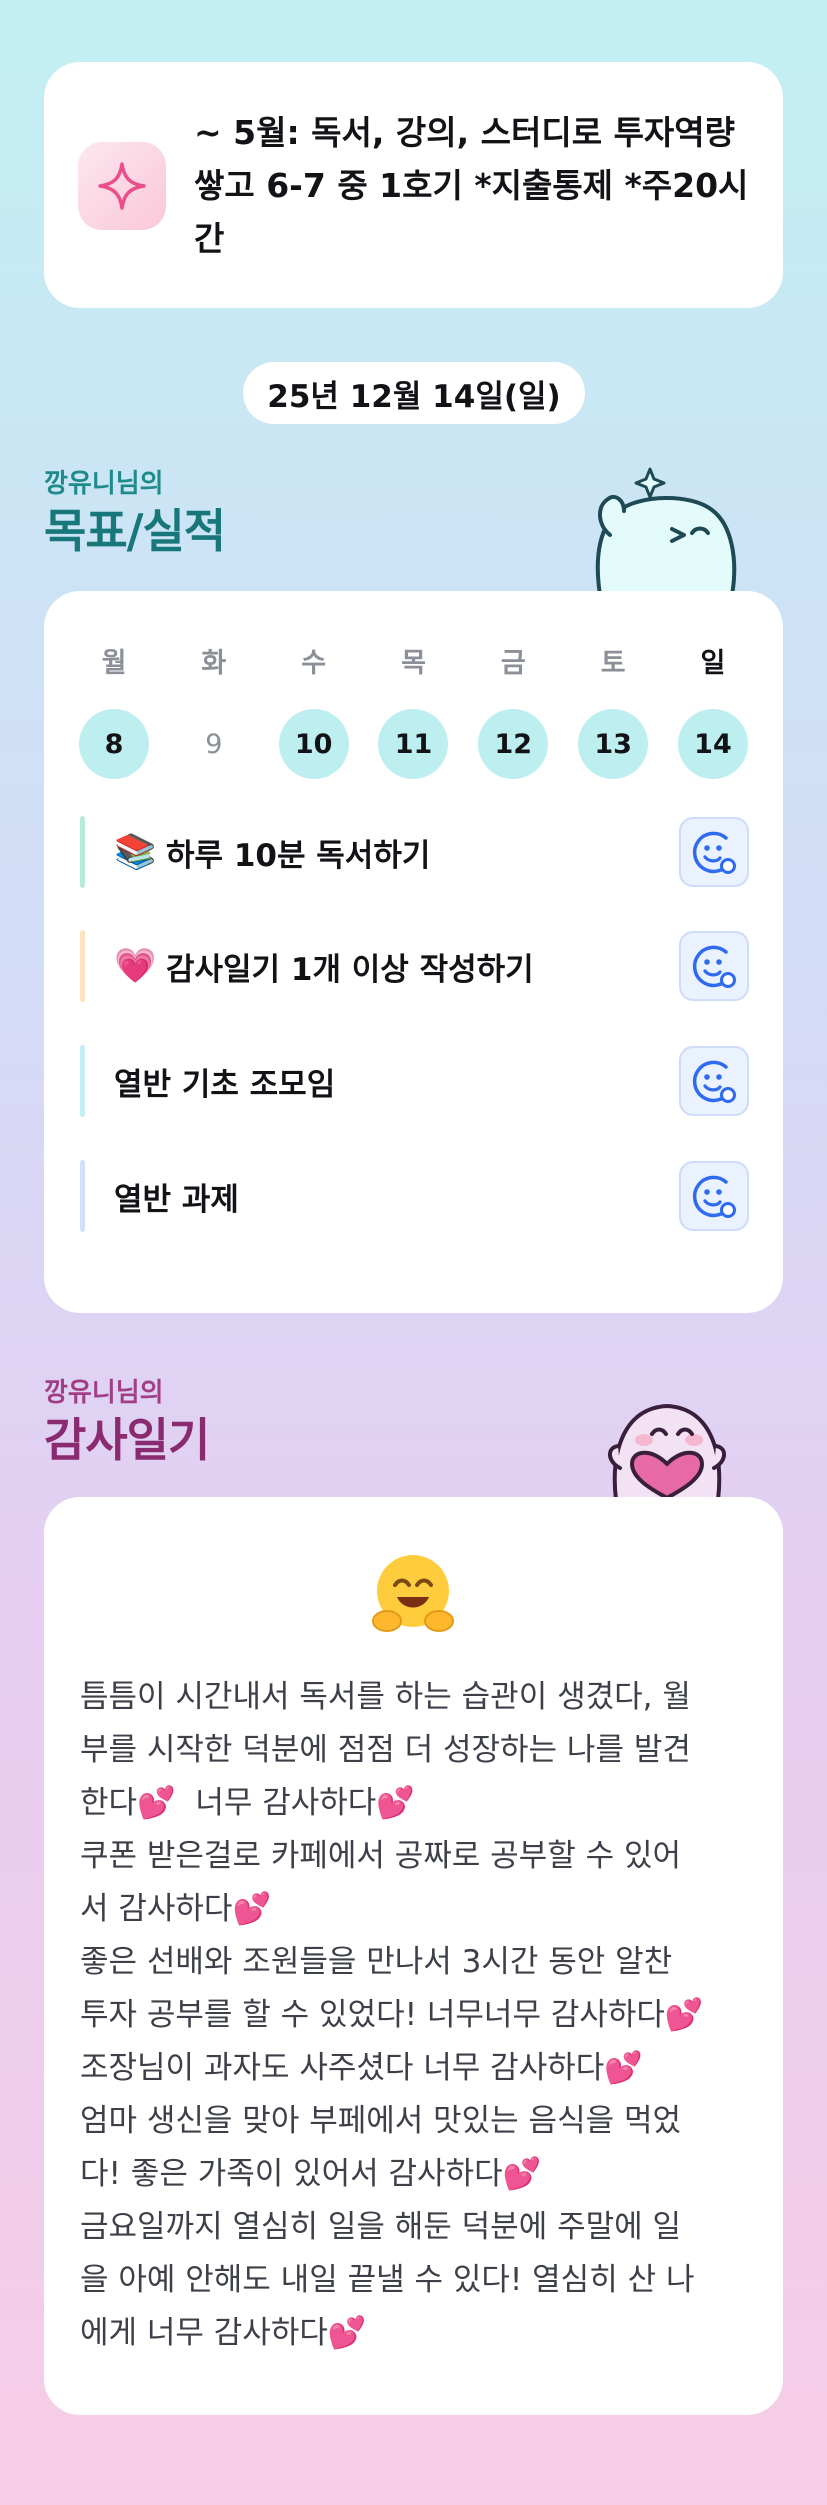 This screenshot has width=827, height=2505. I want to click on week-day-1: 화9, so click(214, 710).